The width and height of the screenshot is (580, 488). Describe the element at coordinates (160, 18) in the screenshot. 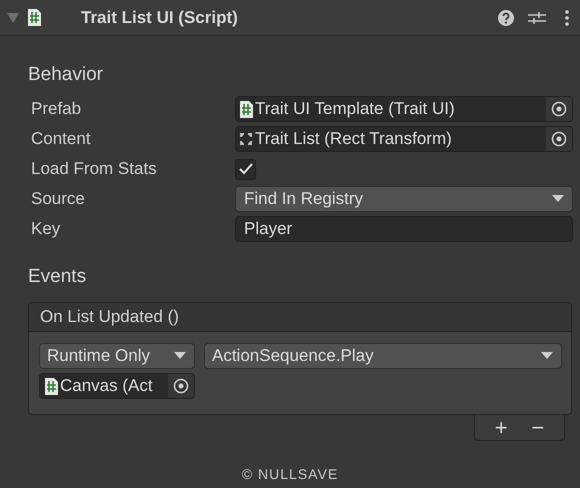

I see `component-title: Trait List UI (Script)` at that location.